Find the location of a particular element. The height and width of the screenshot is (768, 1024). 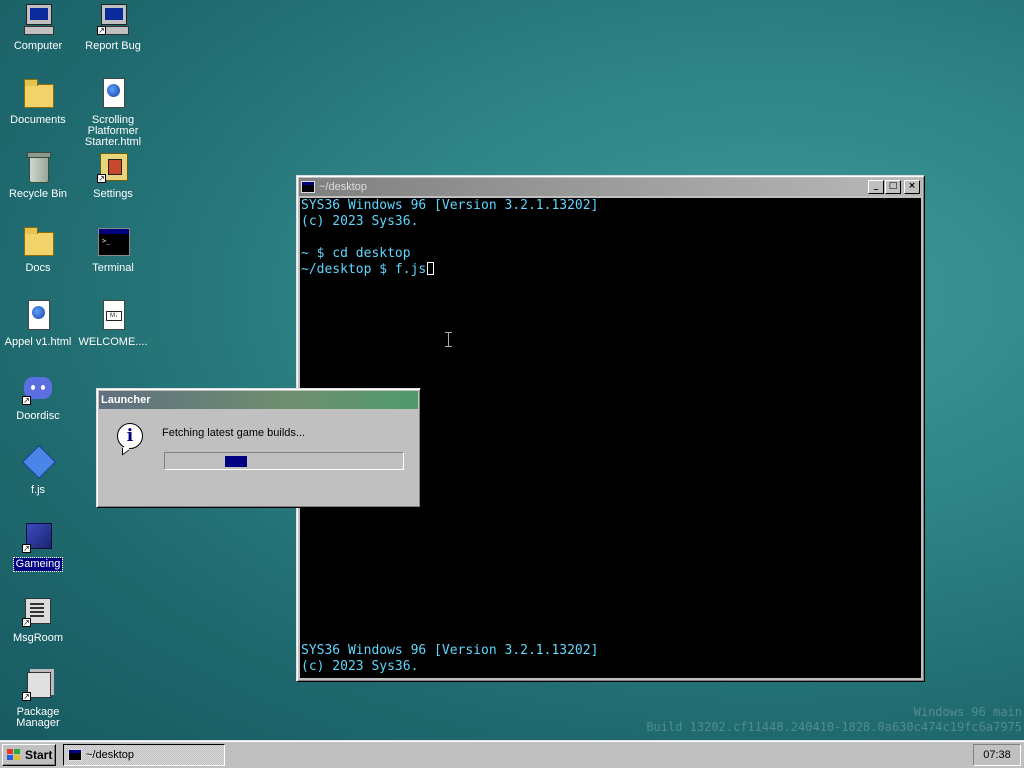

desktop-icon-doordisc: ↗ Doordisc is located at coordinates (38, 397).